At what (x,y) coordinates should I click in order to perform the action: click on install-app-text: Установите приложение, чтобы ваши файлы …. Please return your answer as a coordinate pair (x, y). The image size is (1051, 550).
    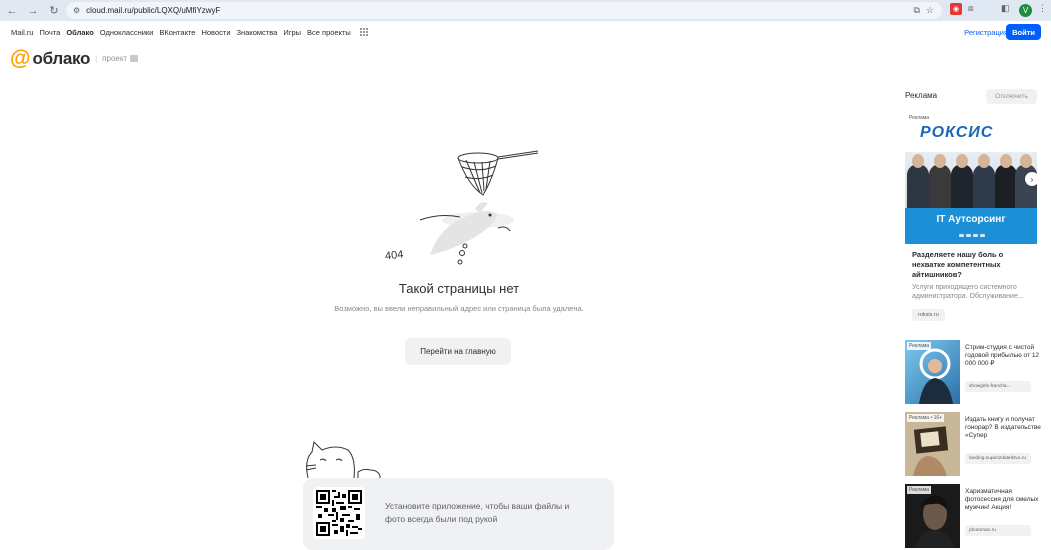
    Looking at the image, I should click on (477, 512).